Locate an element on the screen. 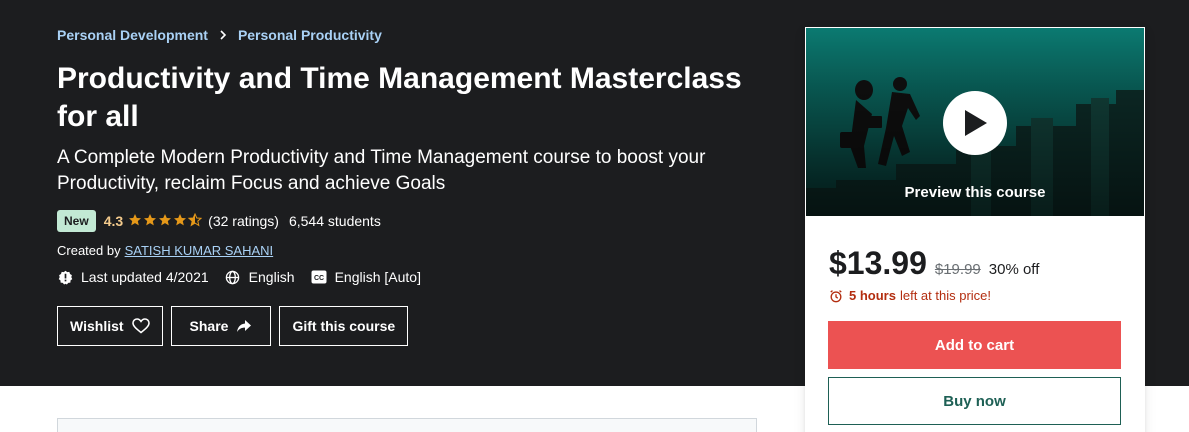  gift-course-button: Gift this course is located at coordinates (344, 326).